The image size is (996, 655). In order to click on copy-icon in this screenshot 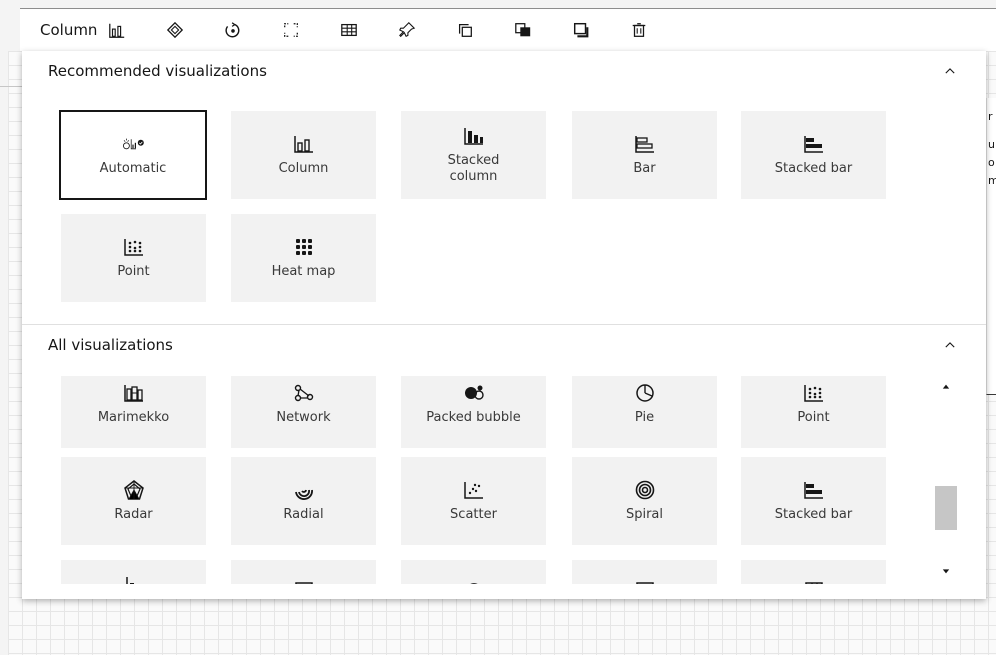, I will do `click(465, 30)`.